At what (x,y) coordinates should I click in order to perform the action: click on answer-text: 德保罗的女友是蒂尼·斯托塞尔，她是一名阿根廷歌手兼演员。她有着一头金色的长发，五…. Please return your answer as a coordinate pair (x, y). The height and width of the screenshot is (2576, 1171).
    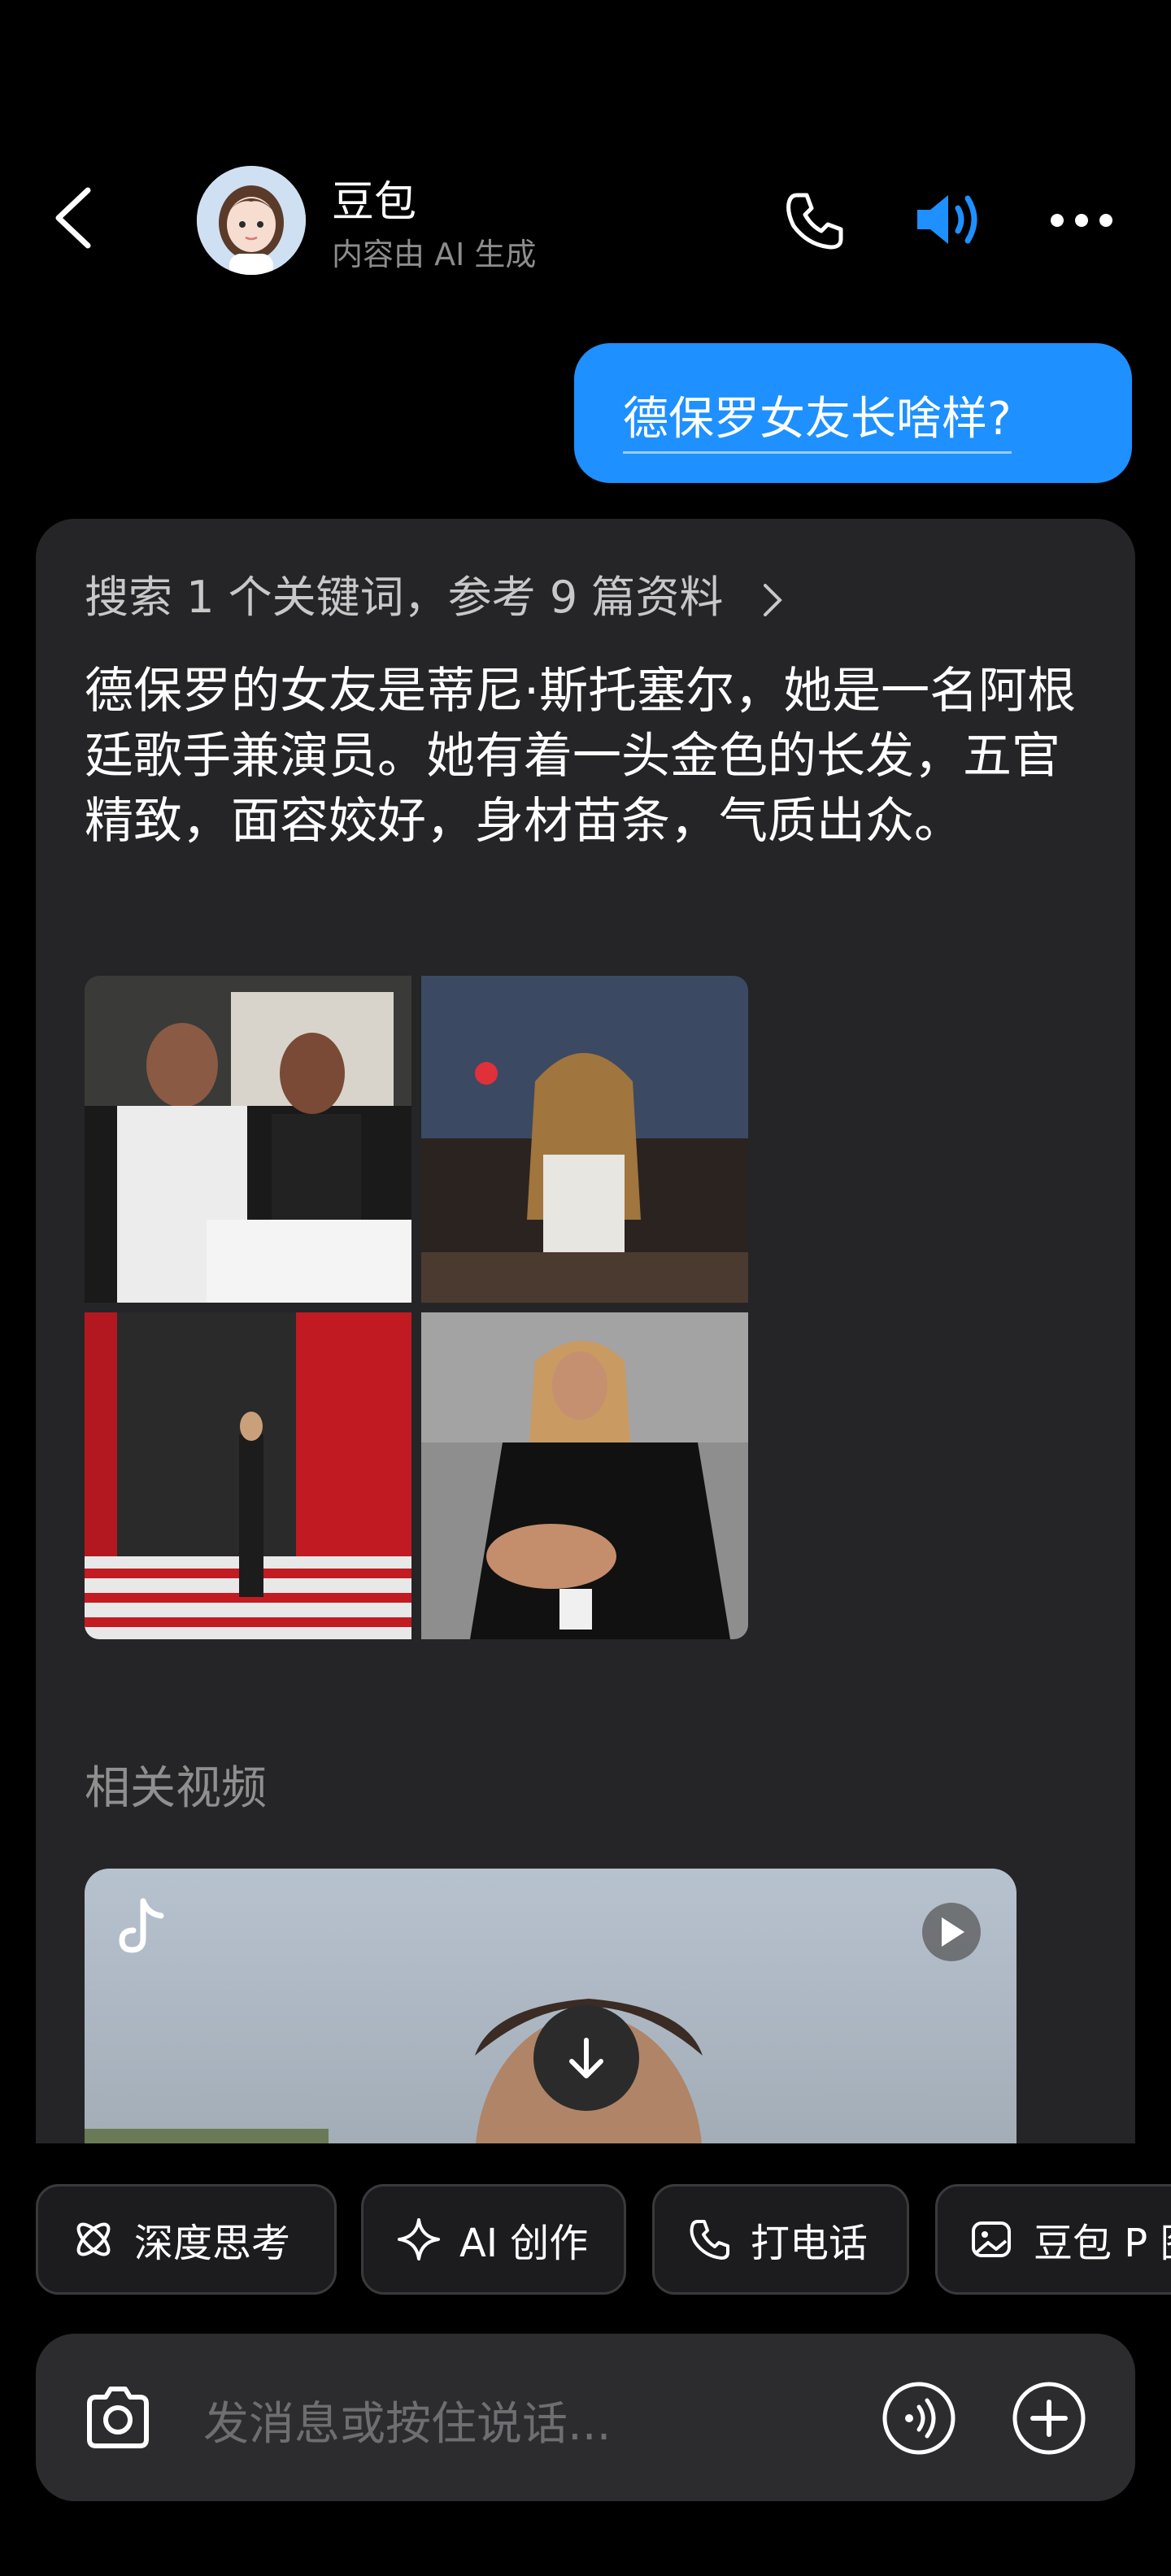
    Looking at the image, I should click on (581, 757).